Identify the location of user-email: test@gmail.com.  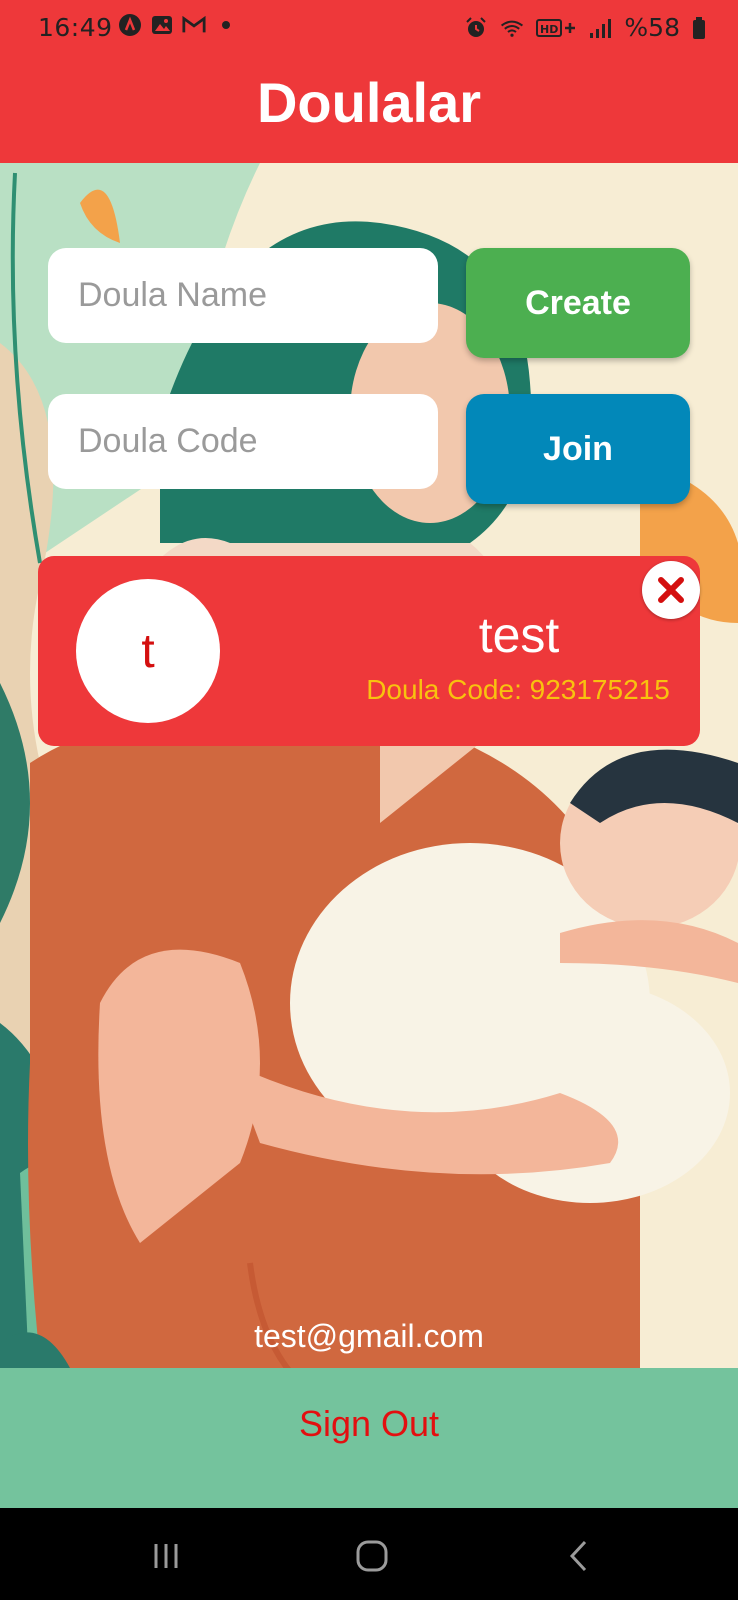
(369, 1336).